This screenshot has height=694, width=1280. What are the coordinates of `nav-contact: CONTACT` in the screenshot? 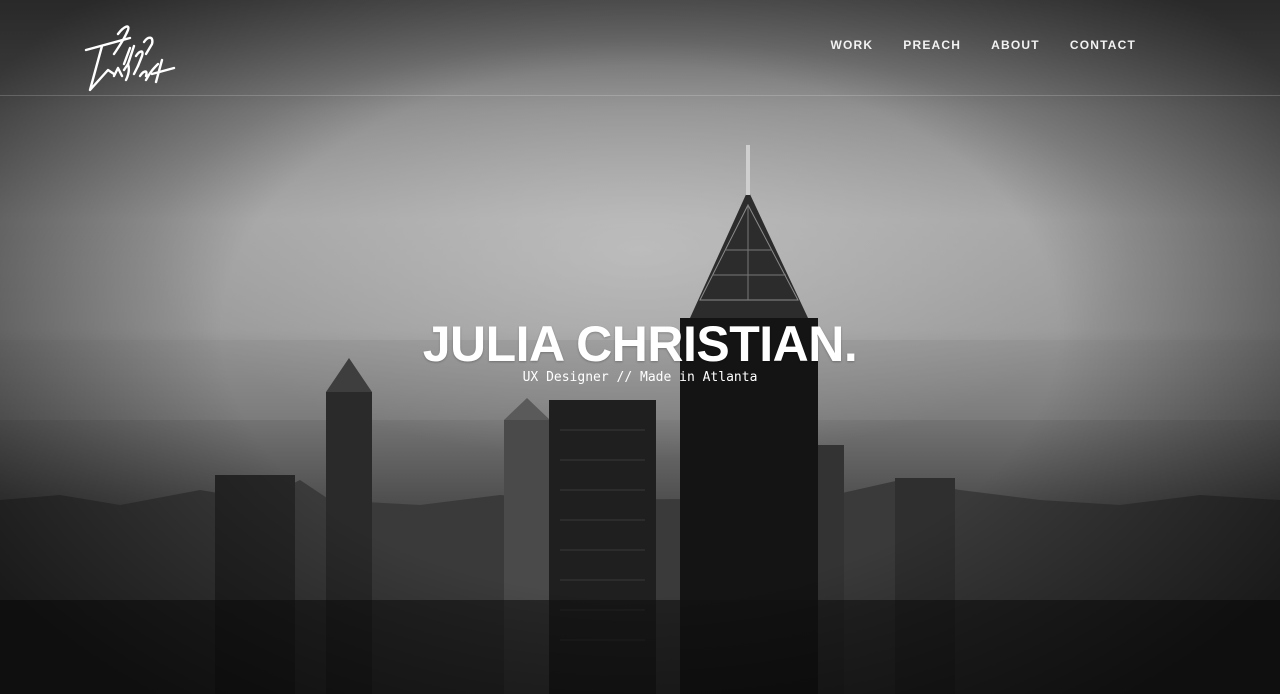 It's located at (1103, 45).